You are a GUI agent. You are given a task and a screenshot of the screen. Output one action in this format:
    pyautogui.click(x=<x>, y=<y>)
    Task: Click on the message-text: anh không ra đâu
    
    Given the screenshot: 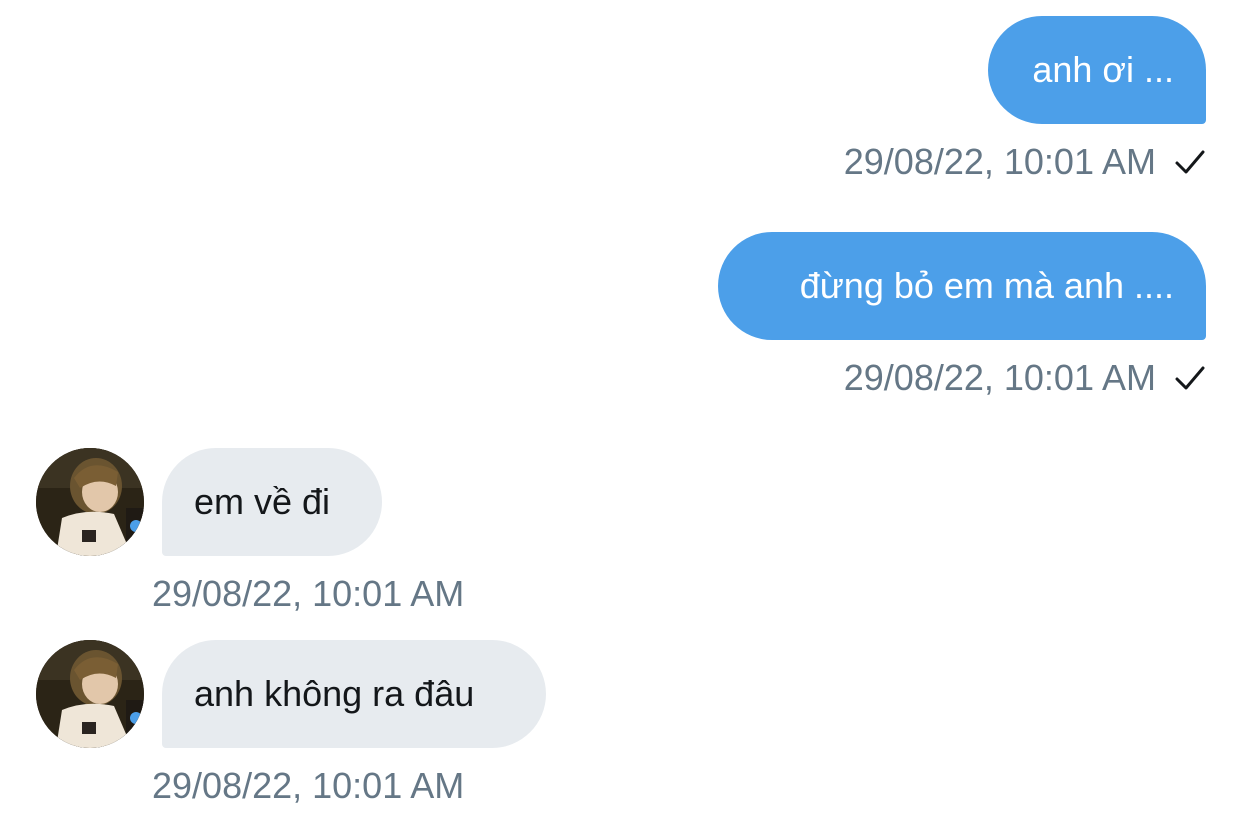 What is the action you would take?
    pyautogui.click(x=334, y=693)
    